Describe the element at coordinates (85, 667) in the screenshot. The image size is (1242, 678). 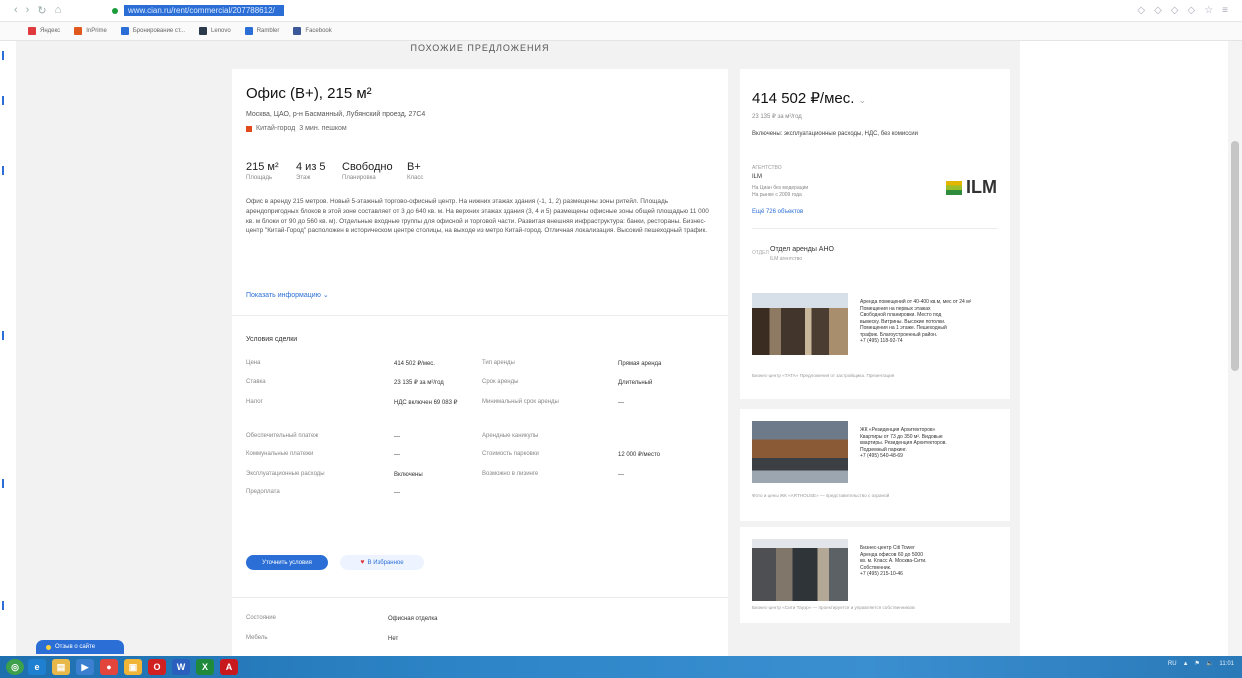
I see `media-icon: ▶` at that location.